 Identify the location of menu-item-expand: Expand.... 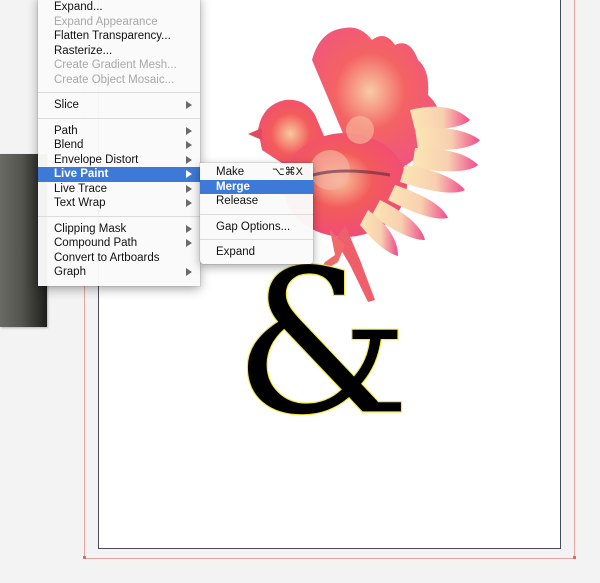
(119, 7).